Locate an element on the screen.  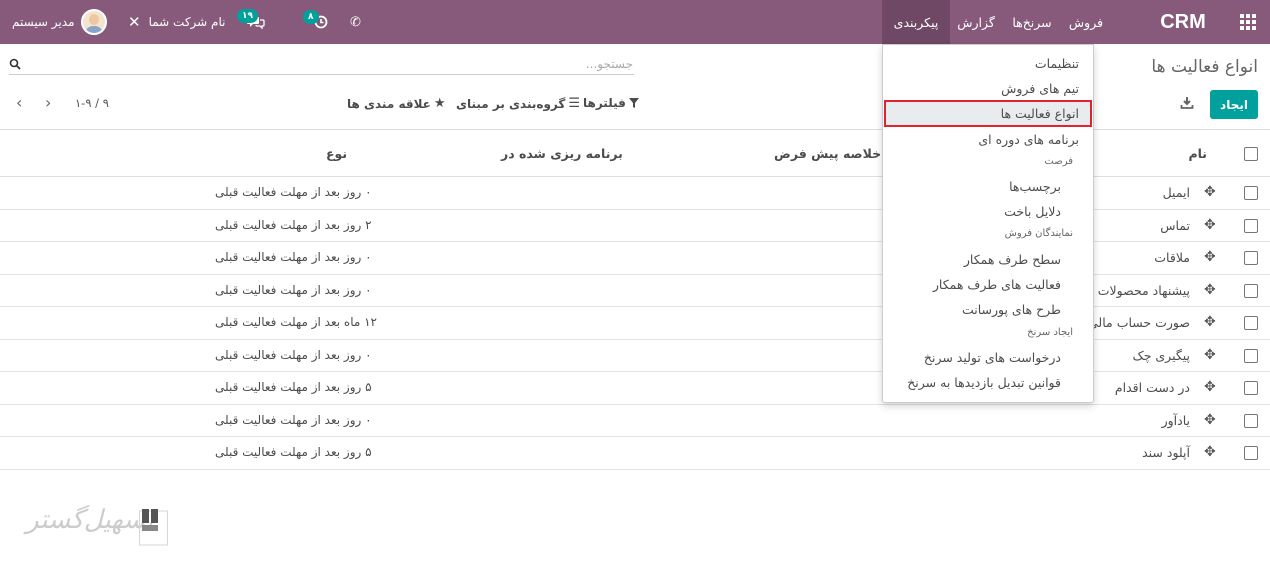
menu-leads: سرنخ‌ها is located at coordinates (1032, 22).